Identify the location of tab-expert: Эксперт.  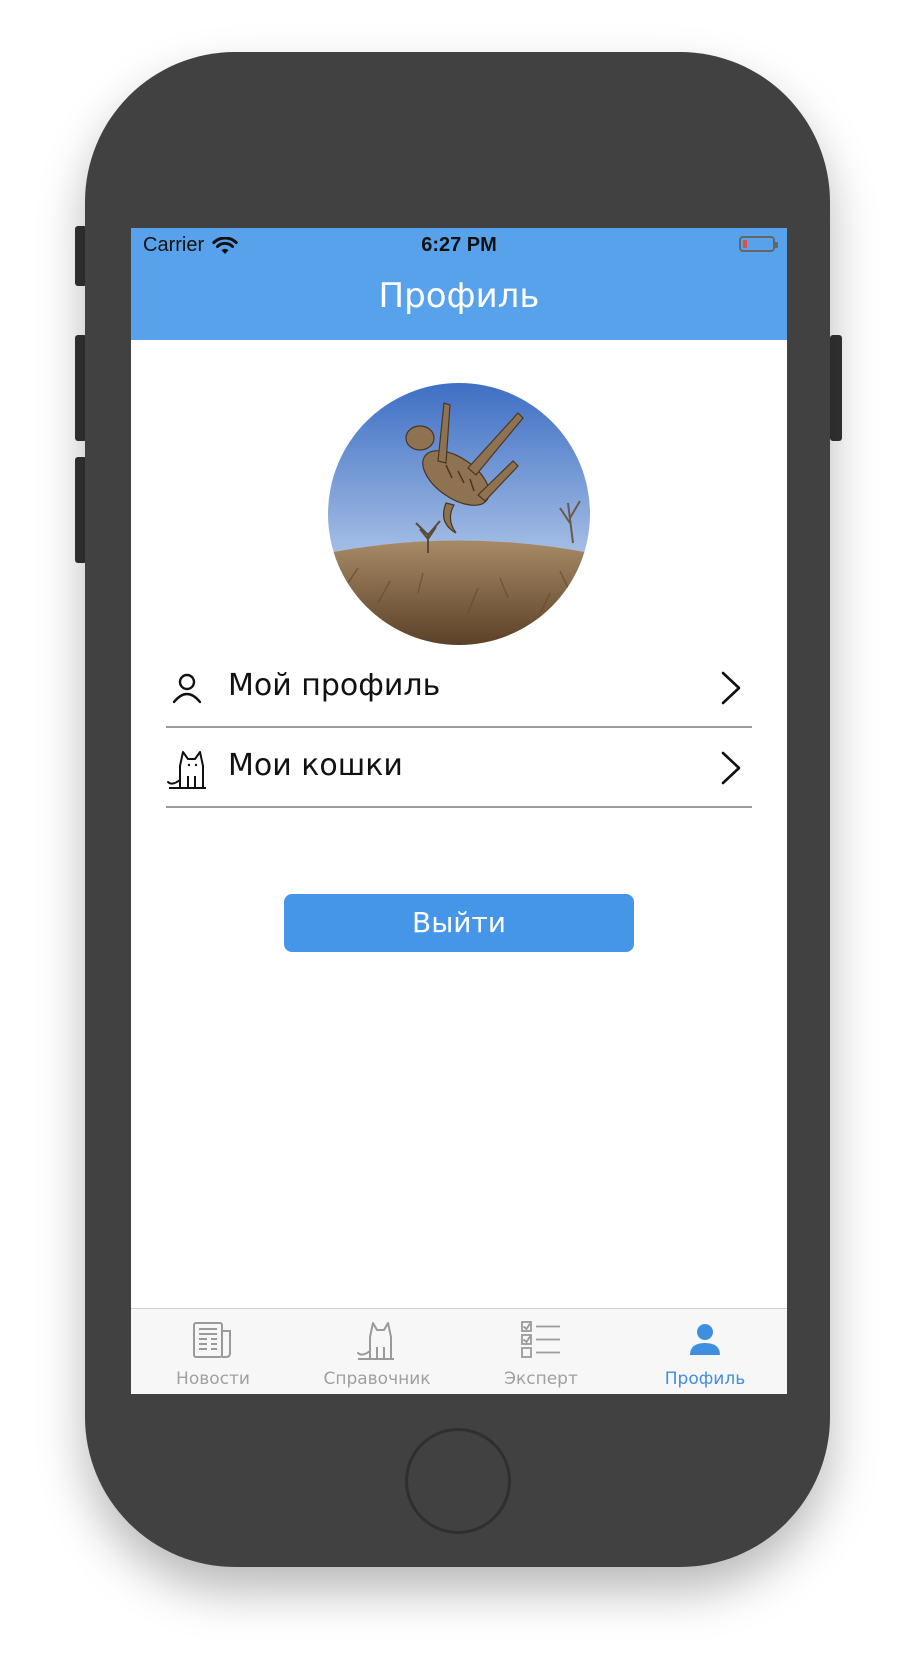
(541, 1351).